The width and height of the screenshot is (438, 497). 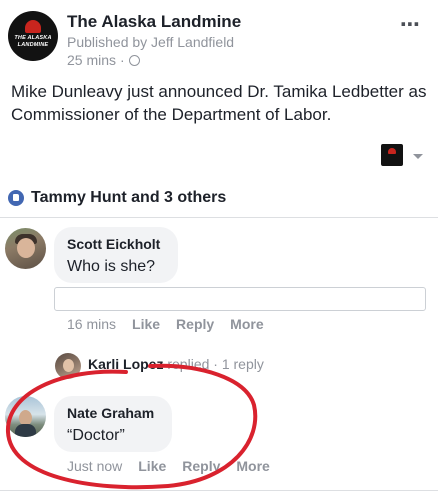 I want to click on post-timestamp: 25 mins, so click(x=91, y=60).